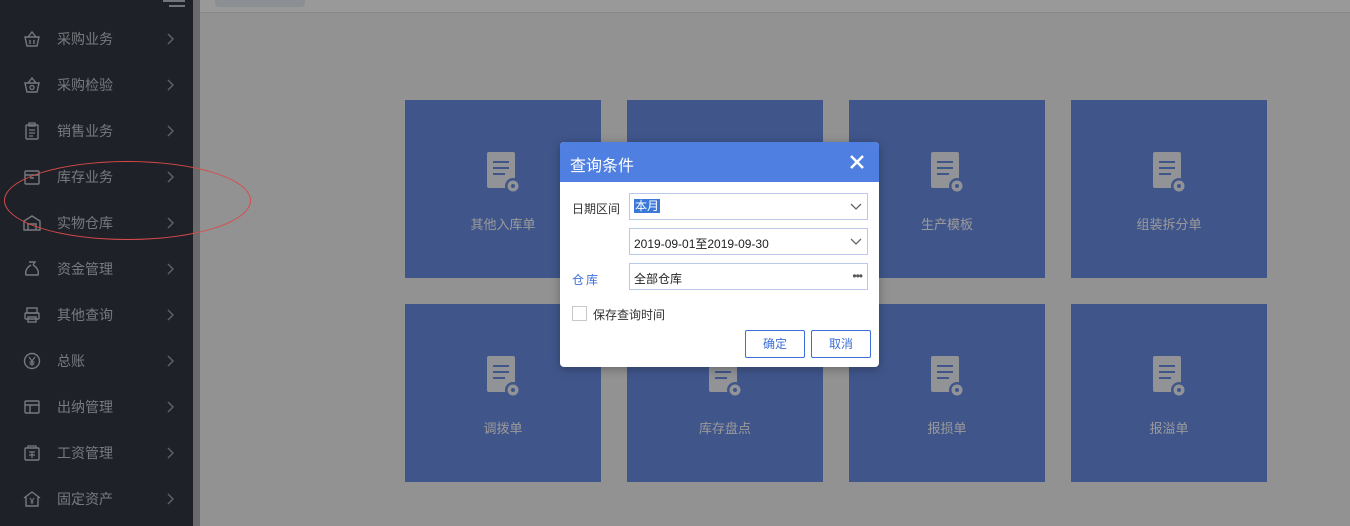  What do you see at coordinates (658, 279) in the screenshot?
I see `warehouse-value: 全部仓库` at bounding box center [658, 279].